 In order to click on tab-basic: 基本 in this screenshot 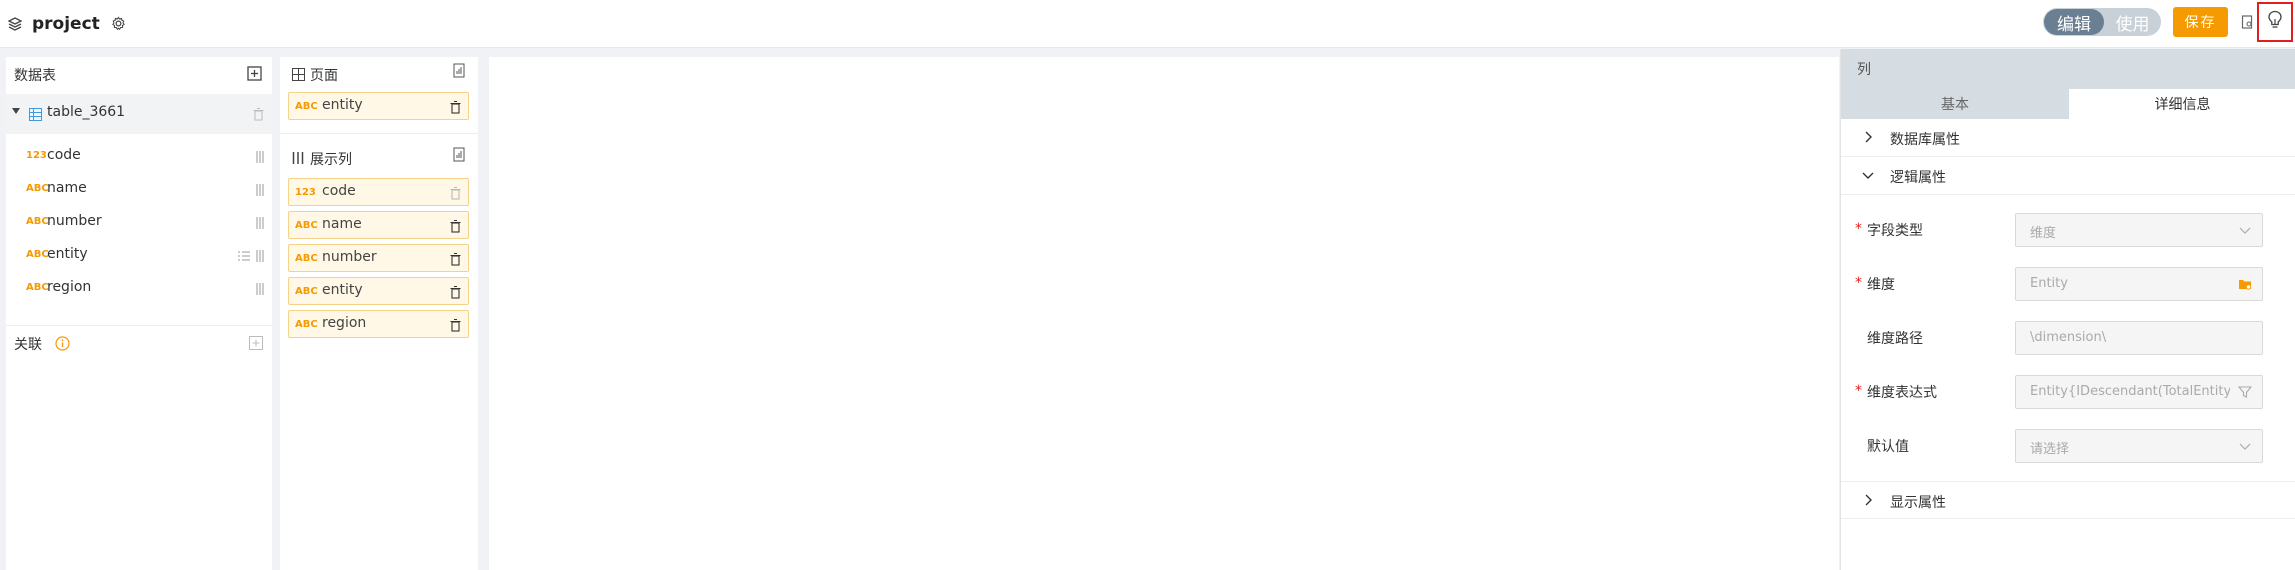, I will do `click(1955, 104)`.